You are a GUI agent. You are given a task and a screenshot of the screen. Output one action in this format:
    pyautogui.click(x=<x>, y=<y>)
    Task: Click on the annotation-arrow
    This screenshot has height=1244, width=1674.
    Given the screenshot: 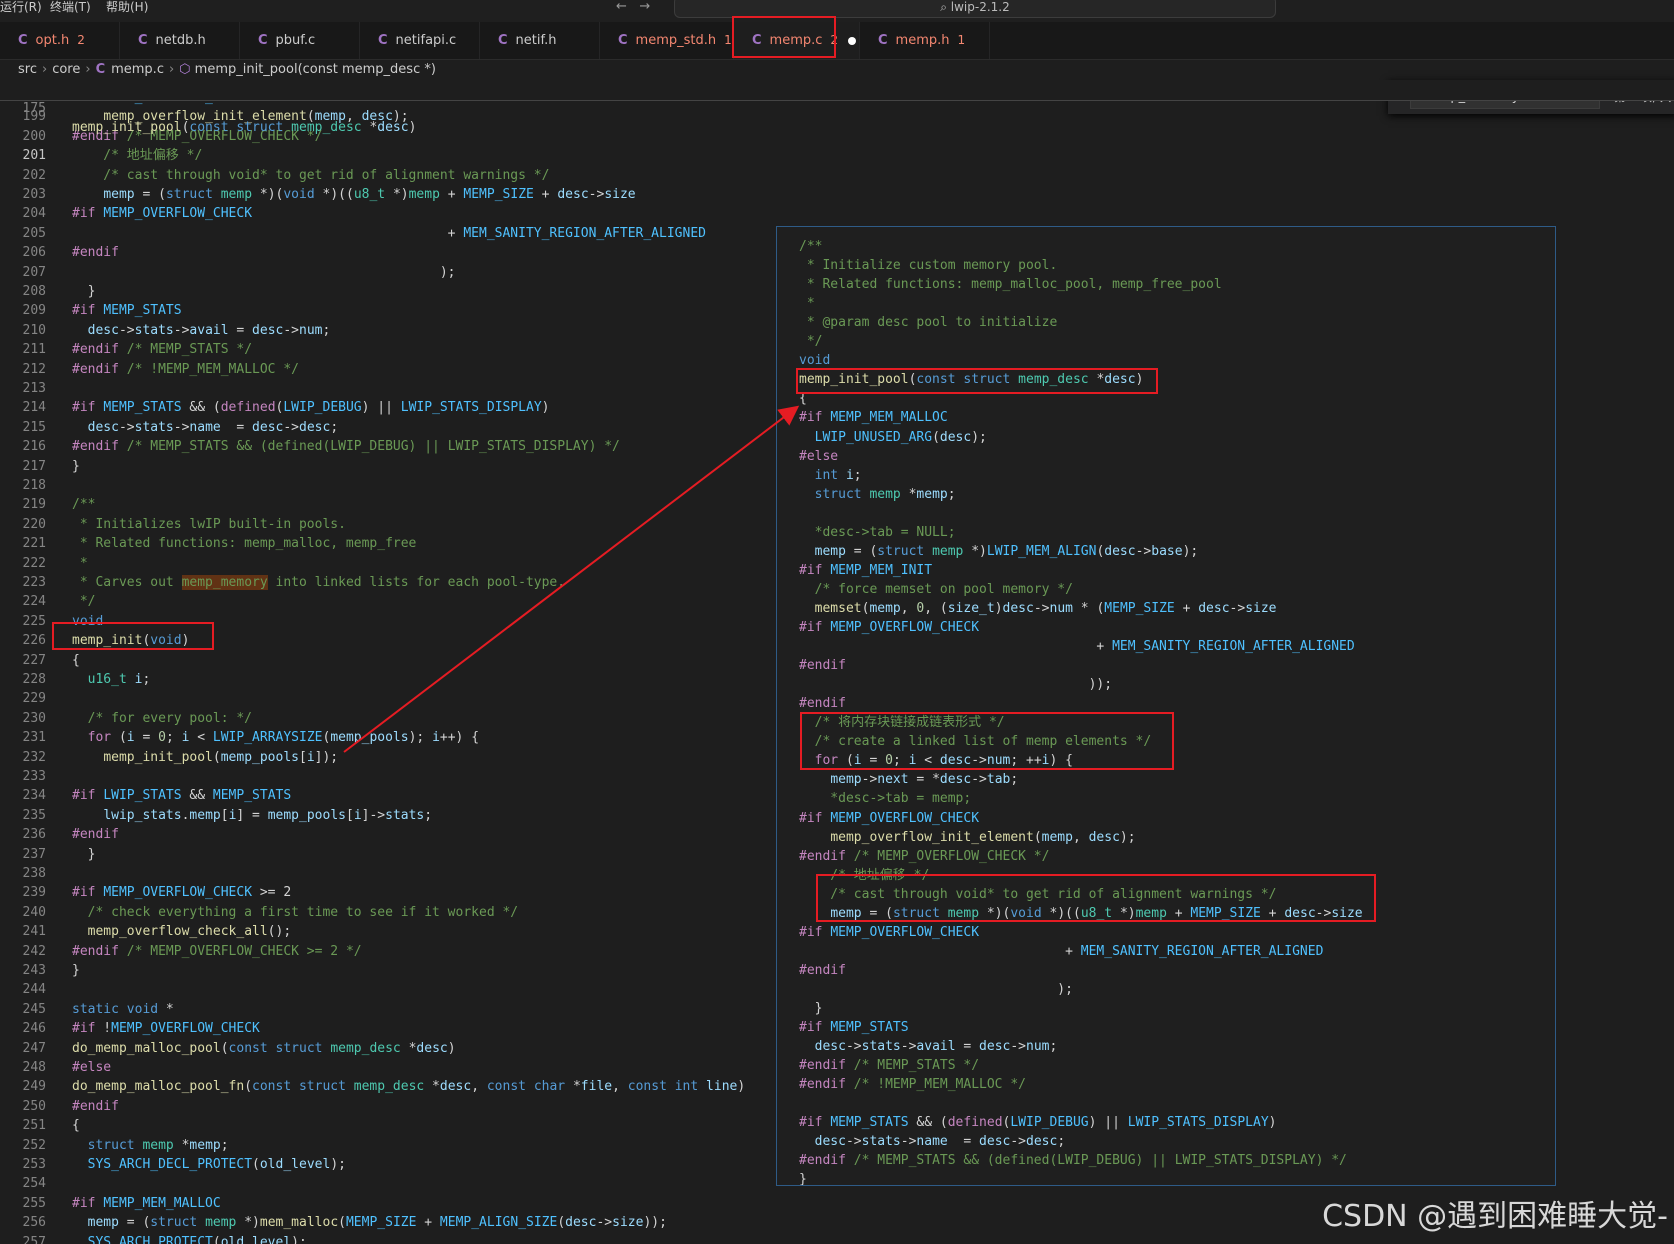 What is the action you would take?
    pyautogui.click(x=571, y=579)
    